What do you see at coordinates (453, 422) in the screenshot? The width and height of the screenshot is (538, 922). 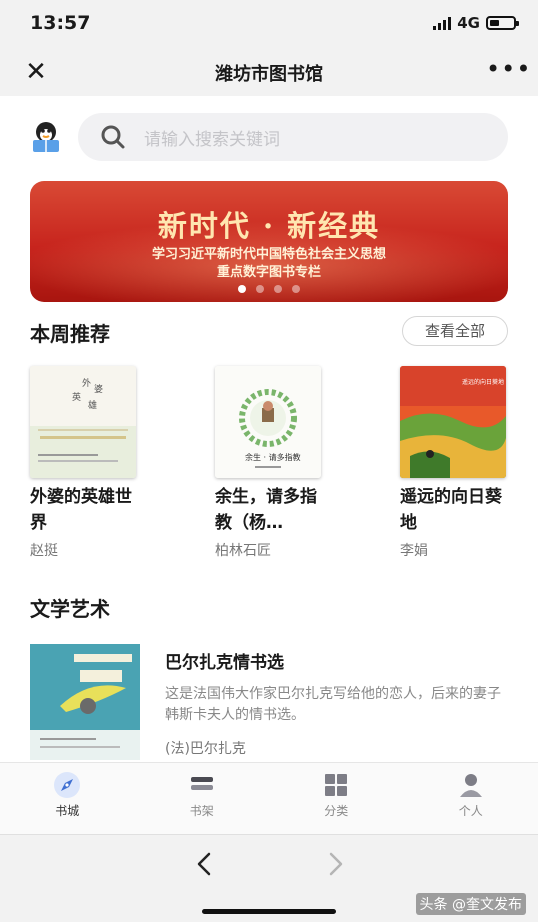 I see `book-cover: 遥远的向日葵地` at bounding box center [453, 422].